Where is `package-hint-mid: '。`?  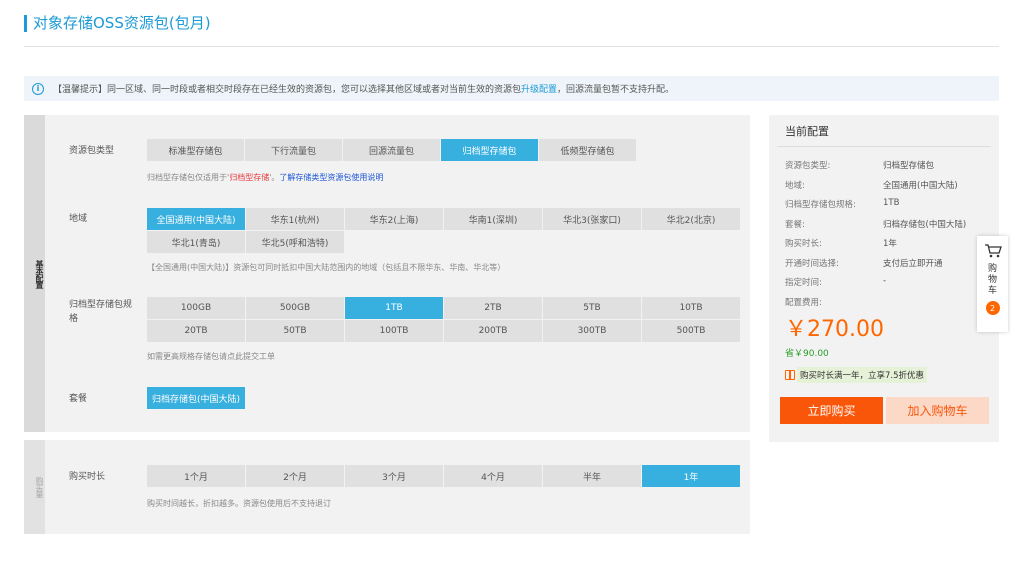 package-hint-mid: '。 is located at coordinates (274, 177).